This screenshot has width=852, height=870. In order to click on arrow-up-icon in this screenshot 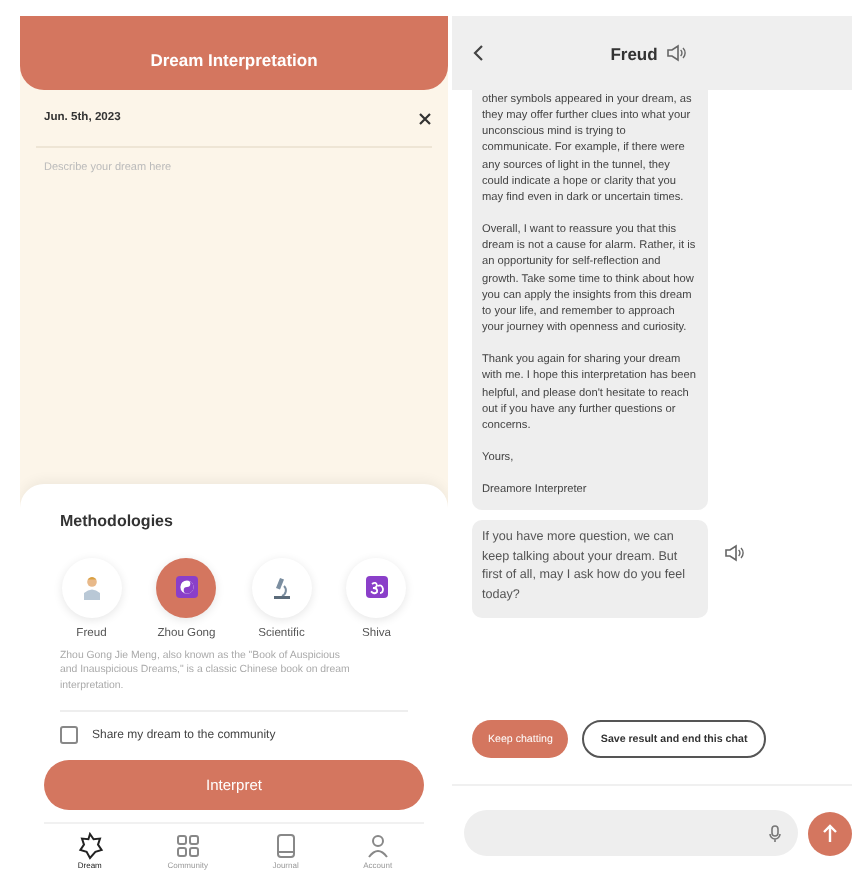, I will do `click(830, 833)`.